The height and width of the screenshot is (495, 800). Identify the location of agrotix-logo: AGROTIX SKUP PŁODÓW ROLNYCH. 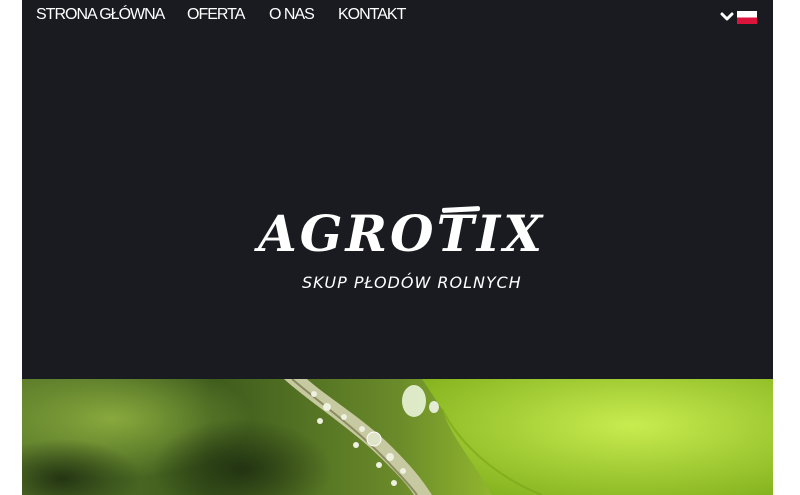
(400, 250).